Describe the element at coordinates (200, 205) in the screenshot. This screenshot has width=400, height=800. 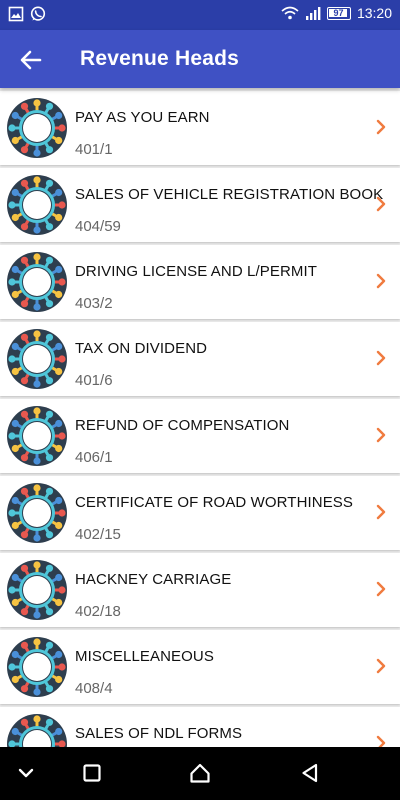
I see `list-item: SALES OF VEHICLE REGISTRATION BOOK 404/59` at that location.